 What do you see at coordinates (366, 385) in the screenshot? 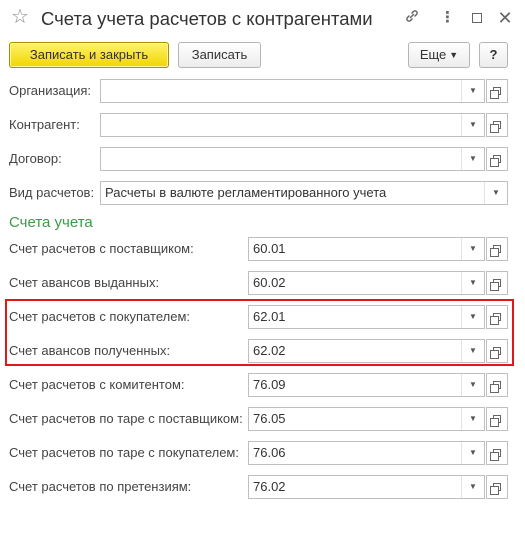
I see `account-field: 76.09 ▼` at bounding box center [366, 385].